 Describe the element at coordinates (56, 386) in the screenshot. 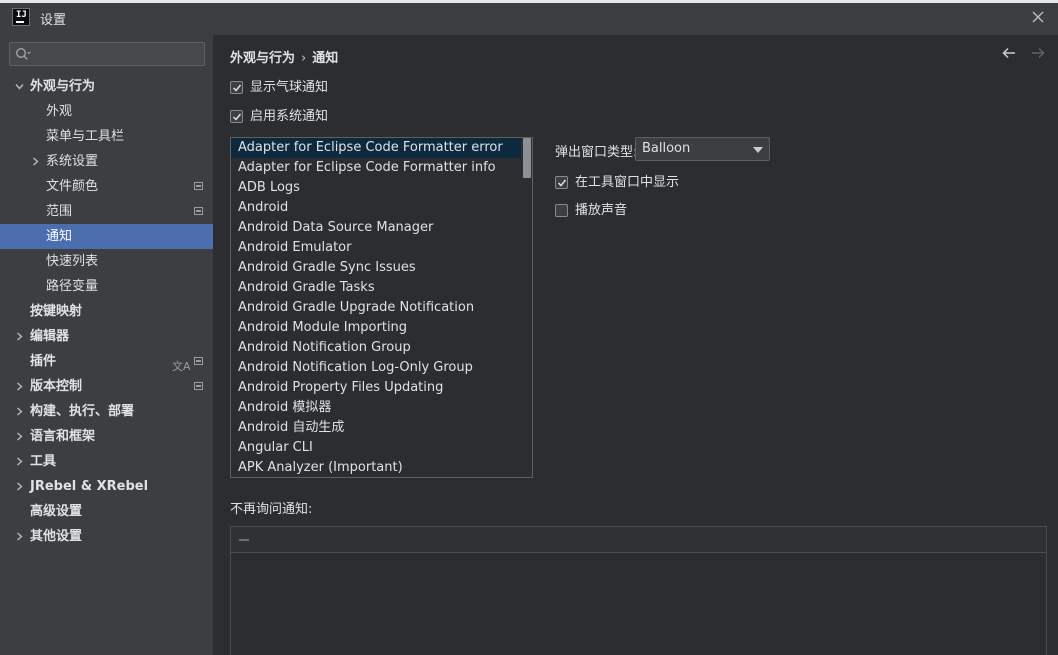

I see `sidebar-item-label: 版本控制` at that location.